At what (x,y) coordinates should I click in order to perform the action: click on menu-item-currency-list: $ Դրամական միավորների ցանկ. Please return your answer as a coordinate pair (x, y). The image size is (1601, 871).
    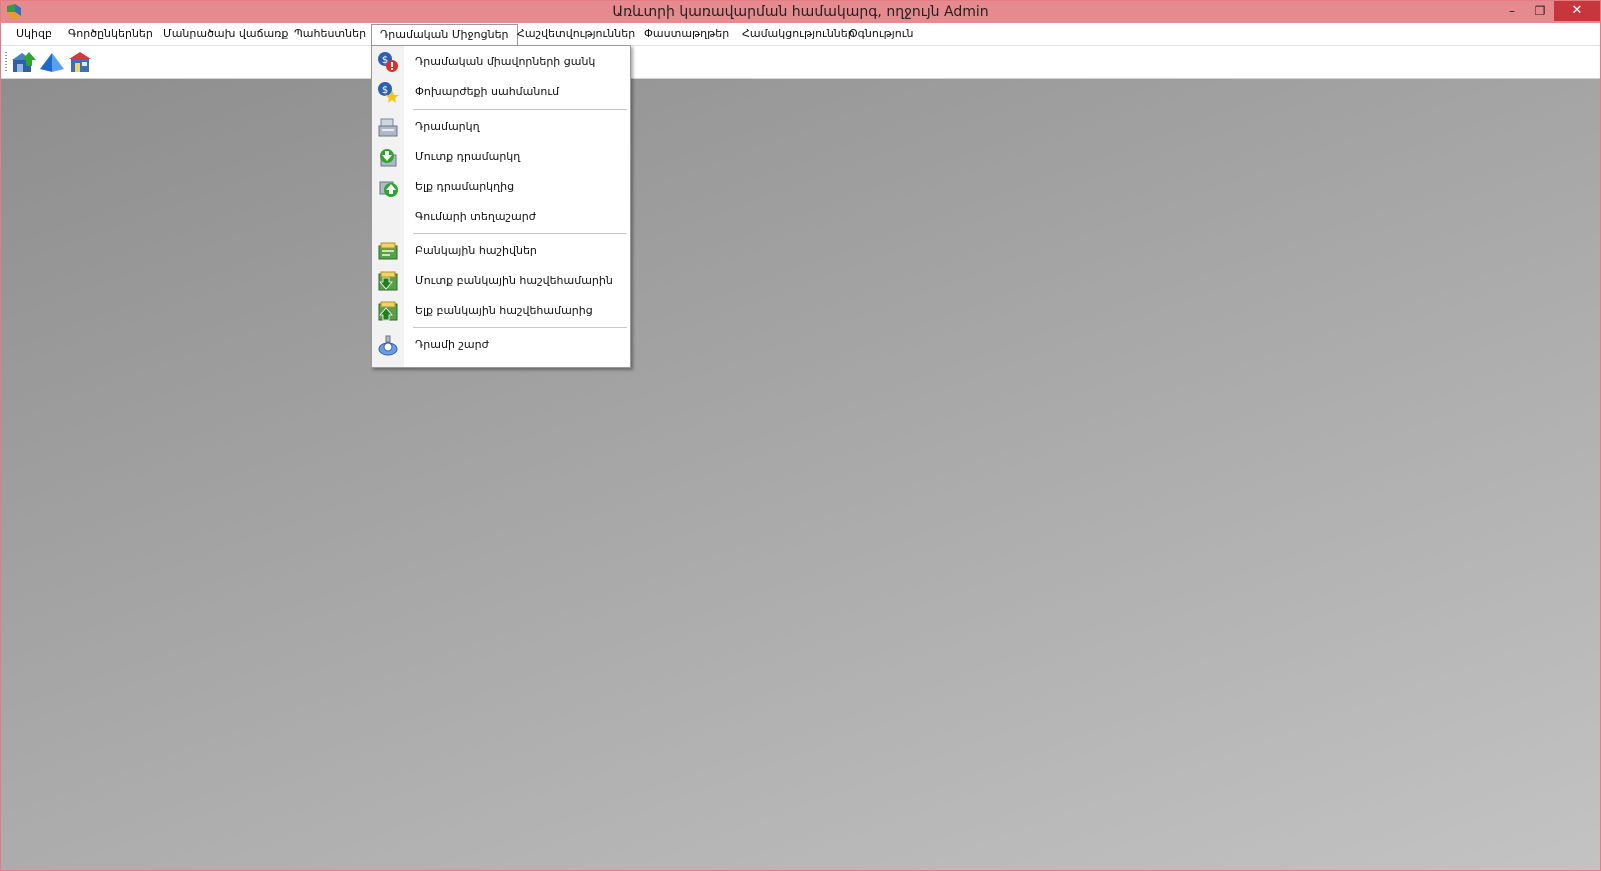
    Looking at the image, I should click on (501, 62).